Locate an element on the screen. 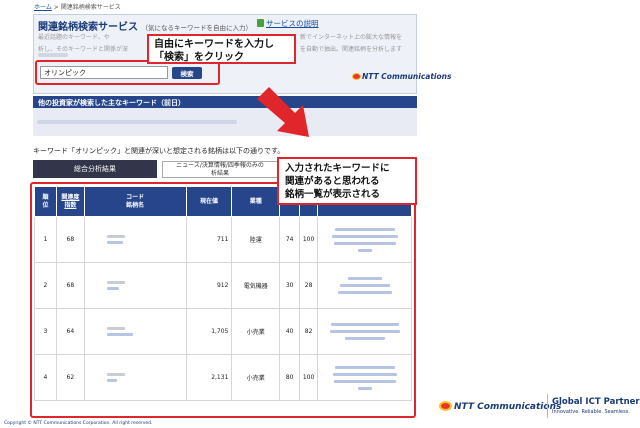 Image resolution: width=640 pixels, height=428 pixels. tab-overall-analysis: 総合分析結果 is located at coordinates (95, 169).